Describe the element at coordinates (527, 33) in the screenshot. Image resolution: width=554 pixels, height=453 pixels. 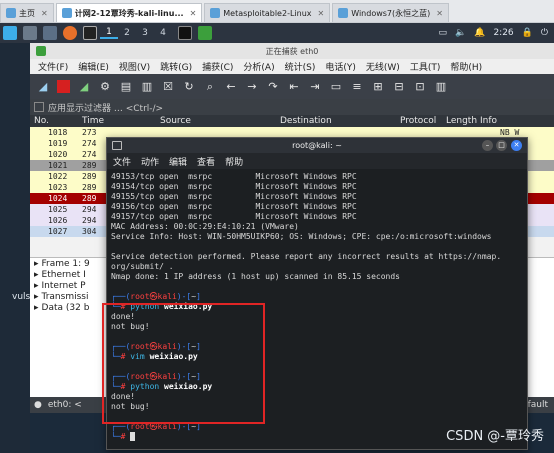
I see `lock-icon: 🔒` at that location.